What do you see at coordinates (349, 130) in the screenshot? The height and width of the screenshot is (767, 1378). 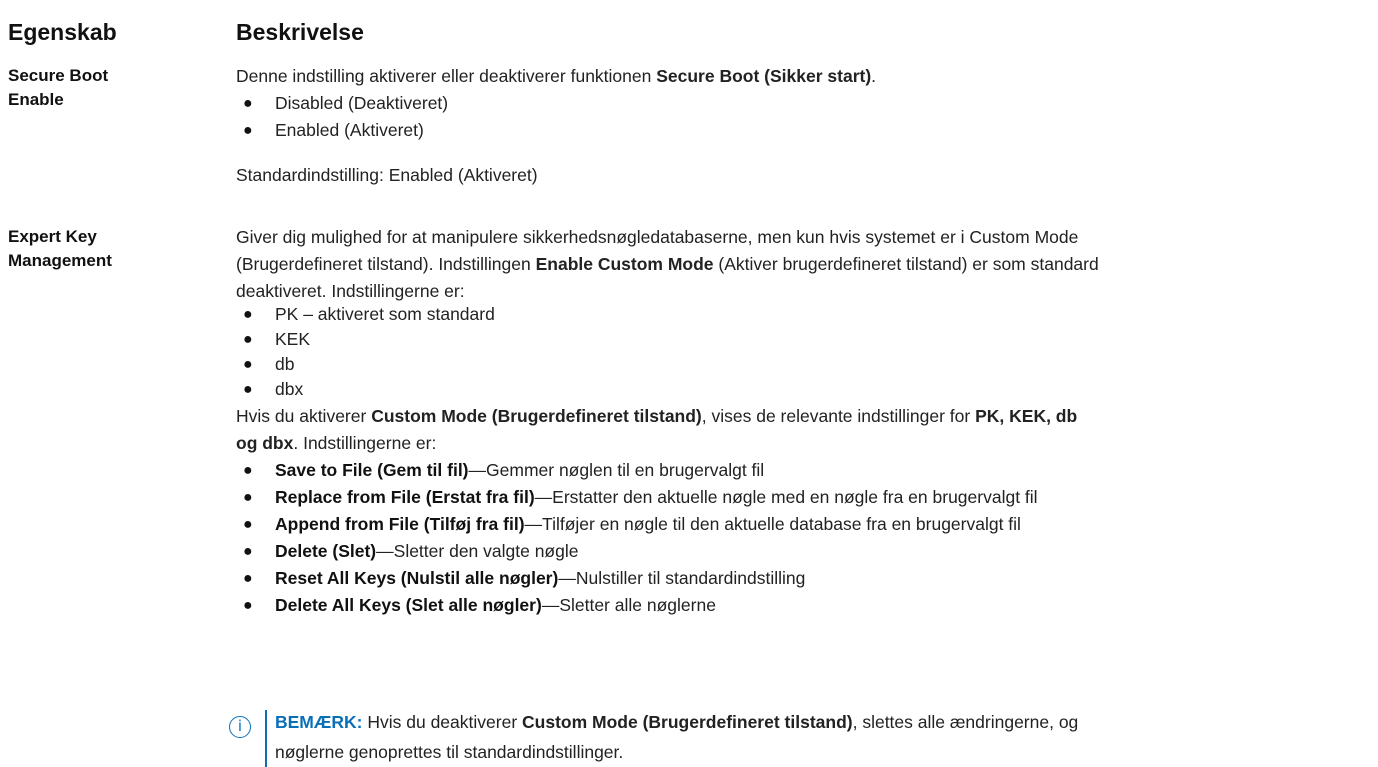 I see `list-item: Enabled (Aktiveret)` at bounding box center [349, 130].